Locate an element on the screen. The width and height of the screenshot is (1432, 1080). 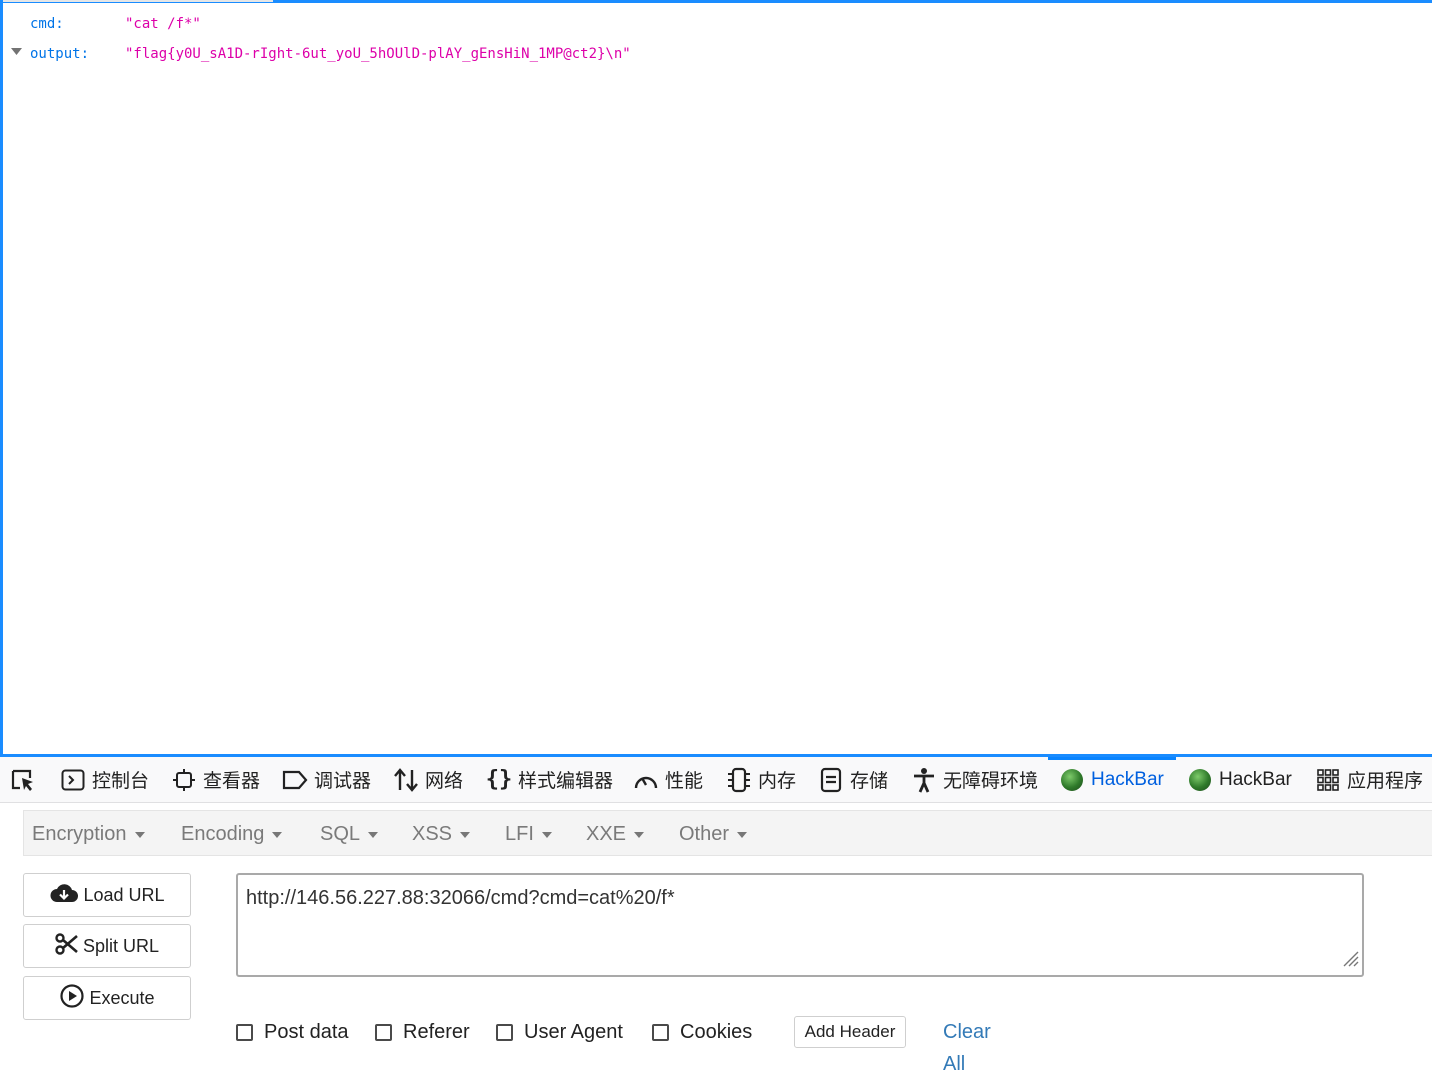
split-url-button: Split URL is located at coordinates (107, 946).